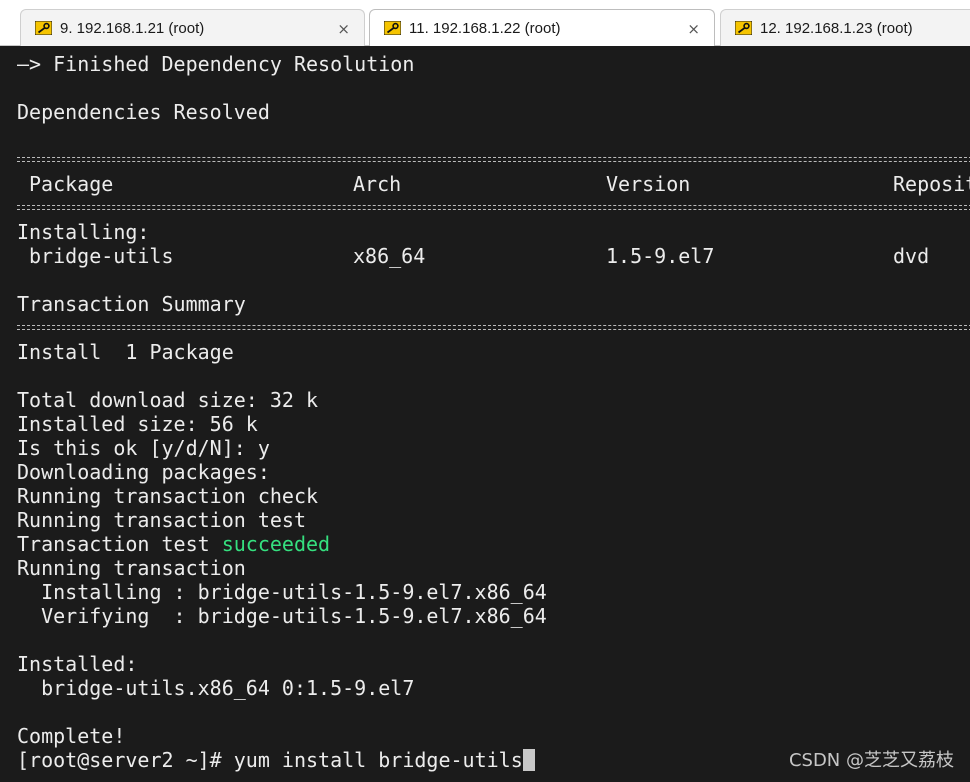  I want to click on shell-prompt: [root@server2 ~]#, so click(125, 760).